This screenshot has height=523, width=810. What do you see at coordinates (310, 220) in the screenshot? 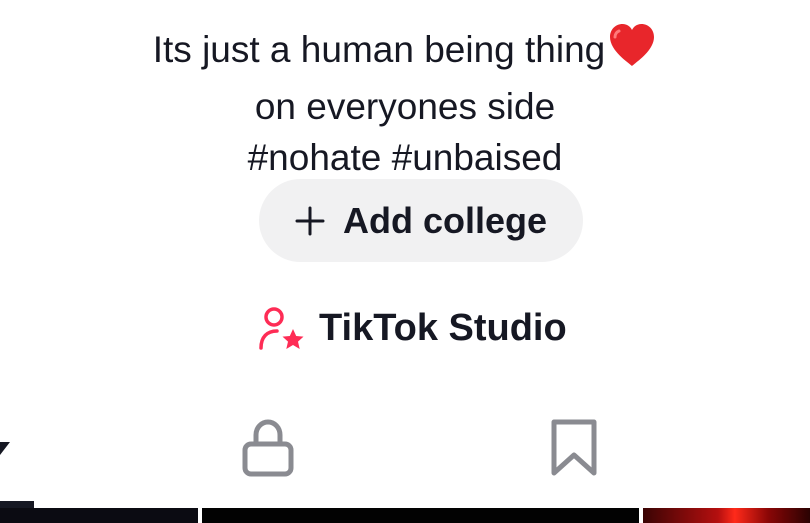
I see `plus-icon` at bounding box center [310, 220].